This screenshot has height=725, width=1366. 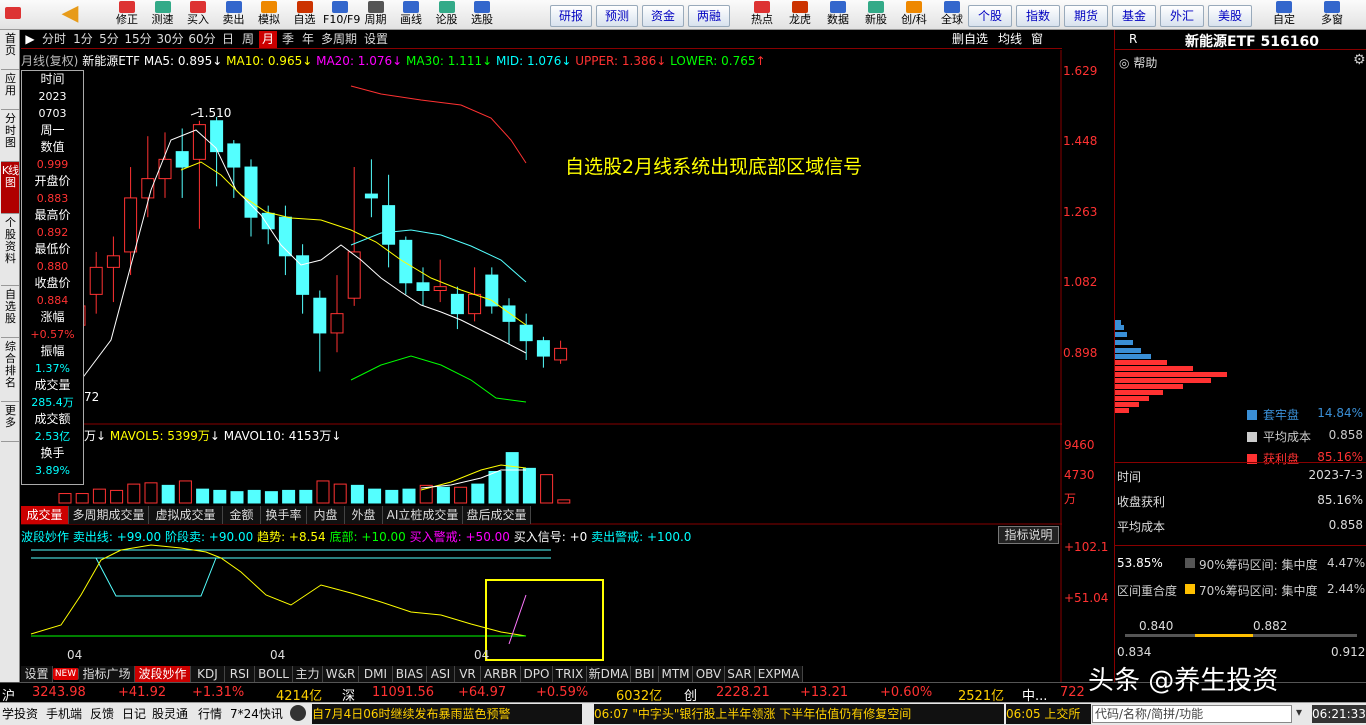 I want to click on toolbar-btn2-4: 外汇, so click(x=1182, y=16).